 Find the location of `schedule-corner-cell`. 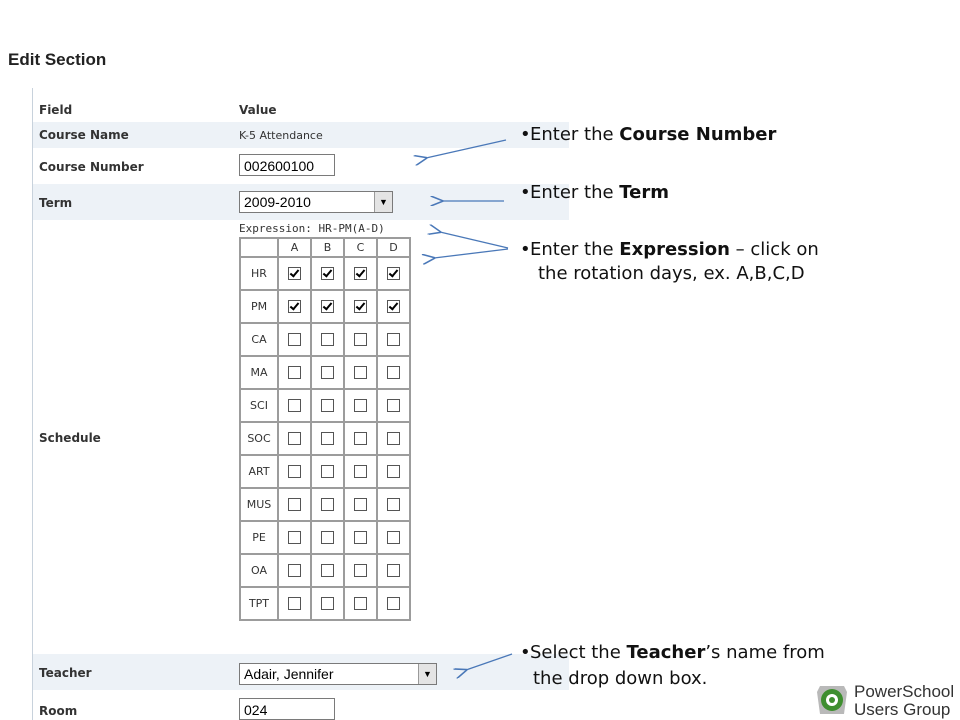

schedule-corner-cell is located at coordinates (259, 247).